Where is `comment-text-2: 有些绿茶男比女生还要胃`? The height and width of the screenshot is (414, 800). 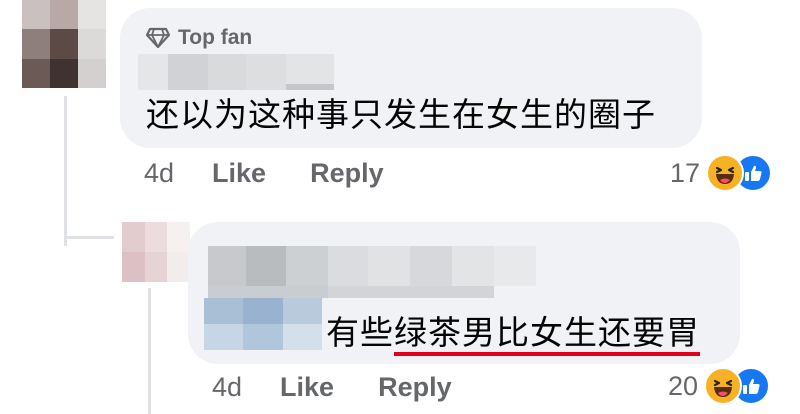
comment-text-2: 有些绿茶男比女生还要胃 is located at coordinates (513, 331).